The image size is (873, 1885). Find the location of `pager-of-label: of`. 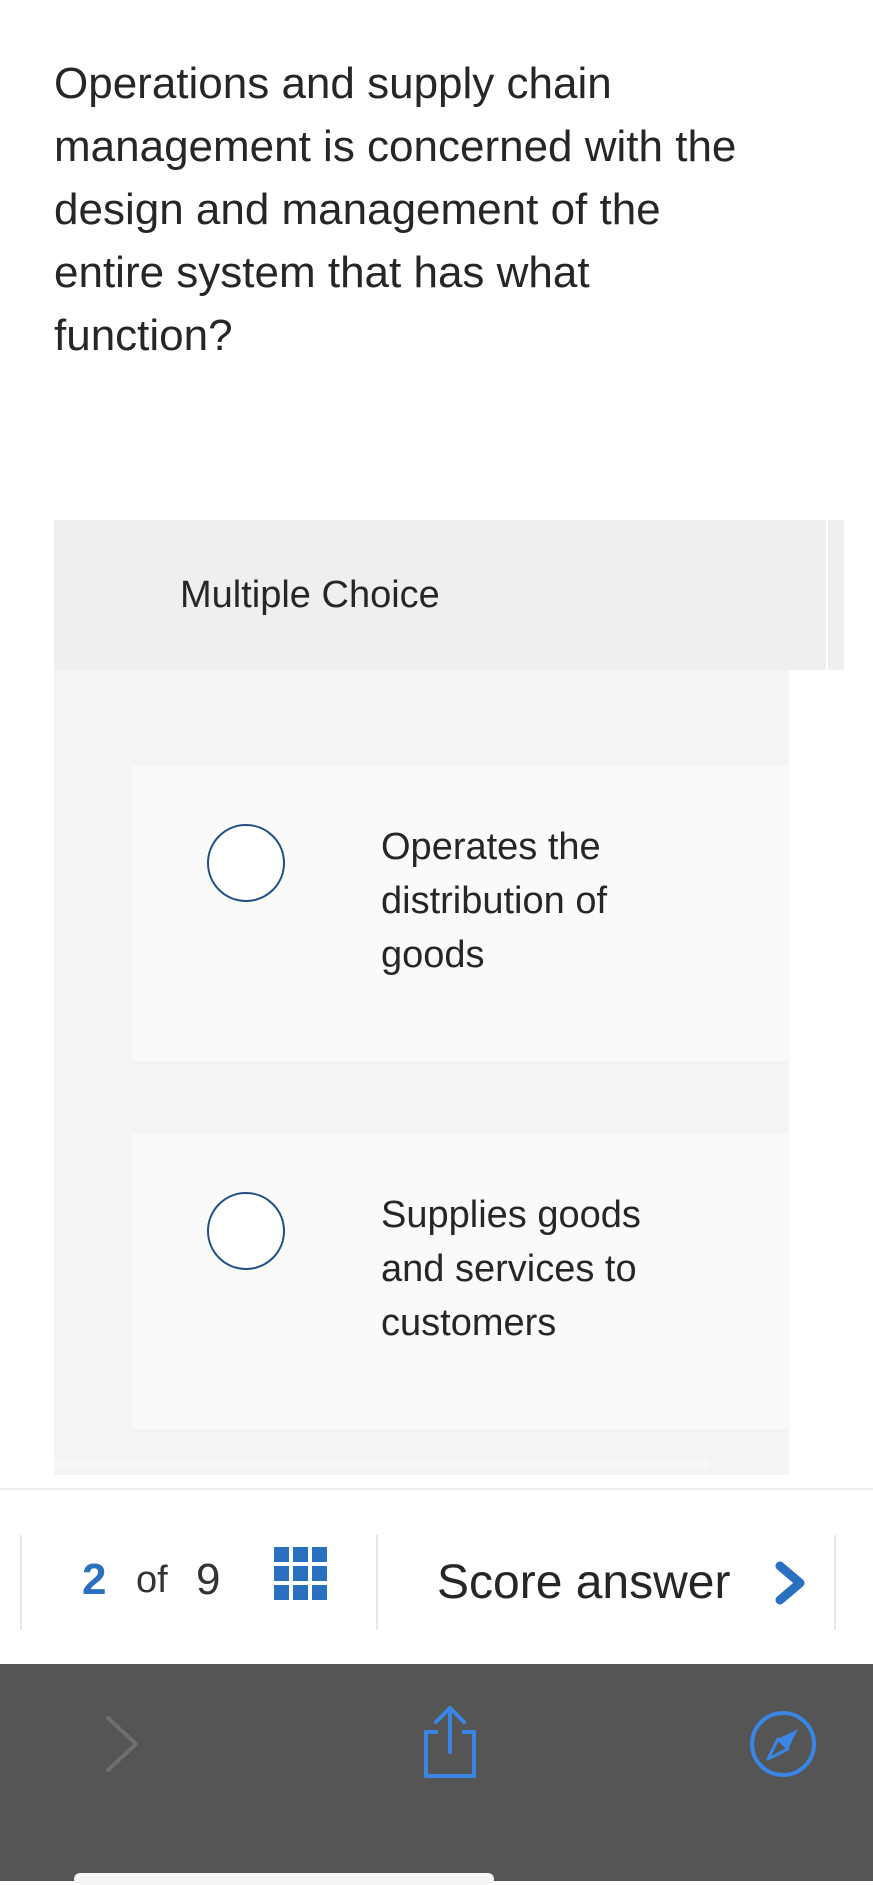

pager-of-label: of is located at coordinates (152, 1580).